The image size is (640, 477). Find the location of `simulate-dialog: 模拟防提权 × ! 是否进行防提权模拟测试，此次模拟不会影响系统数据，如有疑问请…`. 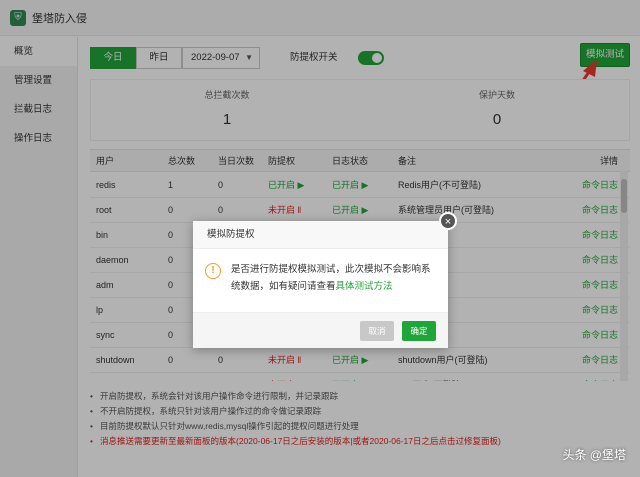

simulate-dialog: 模拟防提权 × ! 是否进行防提权模拟测试，此次模拟不会影响系统数据，如有疑问请… is located at coordinates (325, 280).